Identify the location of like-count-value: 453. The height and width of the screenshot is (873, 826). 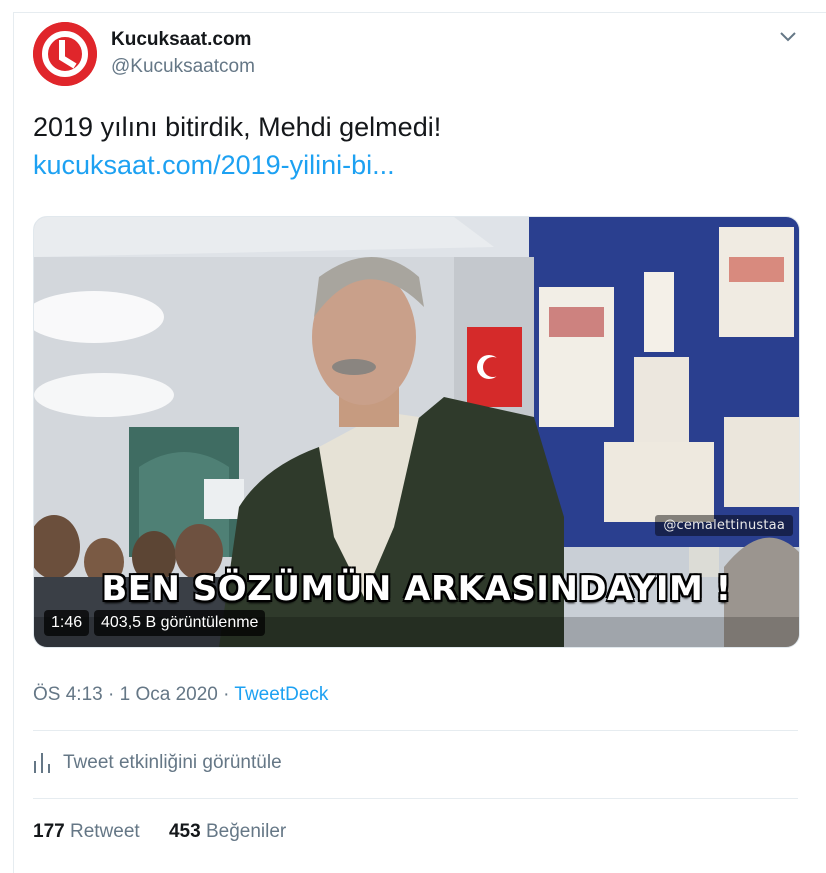
(184, 831).